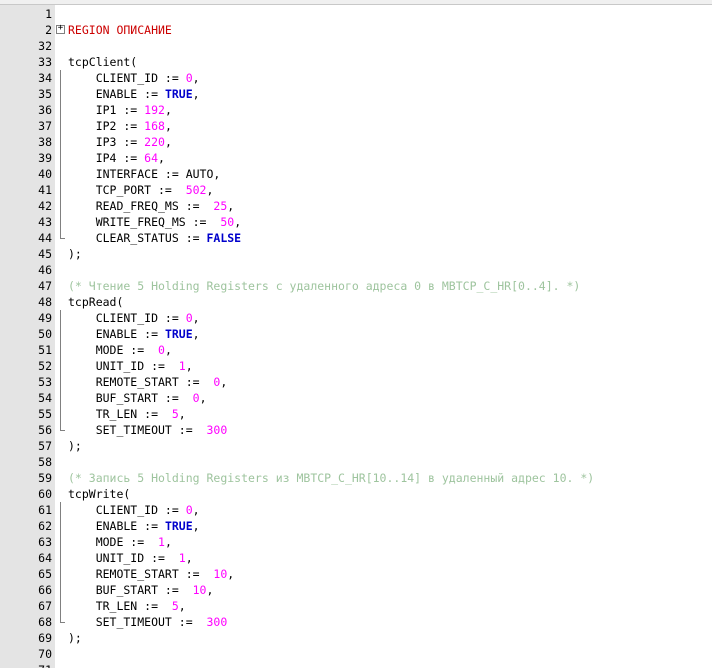 The height and width of the screenshot is (668, 712). I want to click on code-line: 36 IP1 := 192,, so click(356, 110).